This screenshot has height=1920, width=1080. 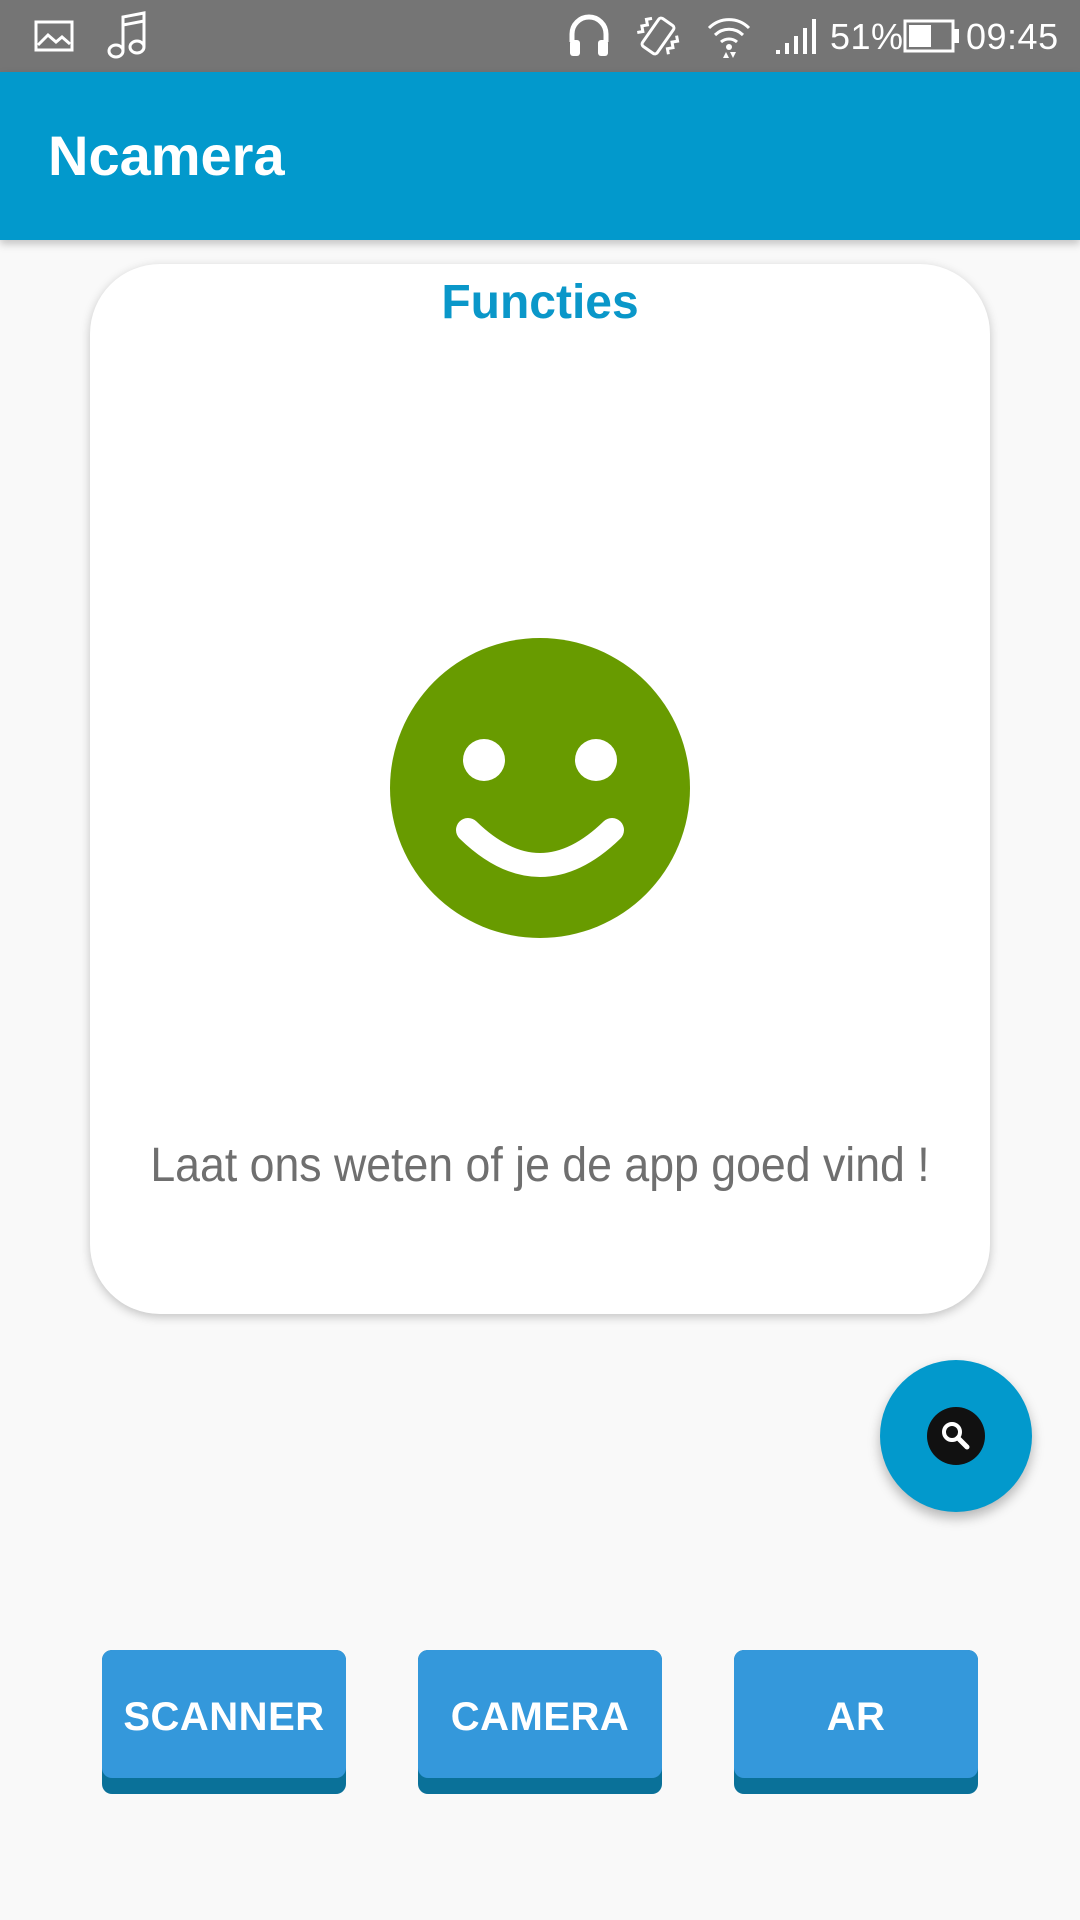 I want to click on ar-button: AR, so click(x=856, y=1722).